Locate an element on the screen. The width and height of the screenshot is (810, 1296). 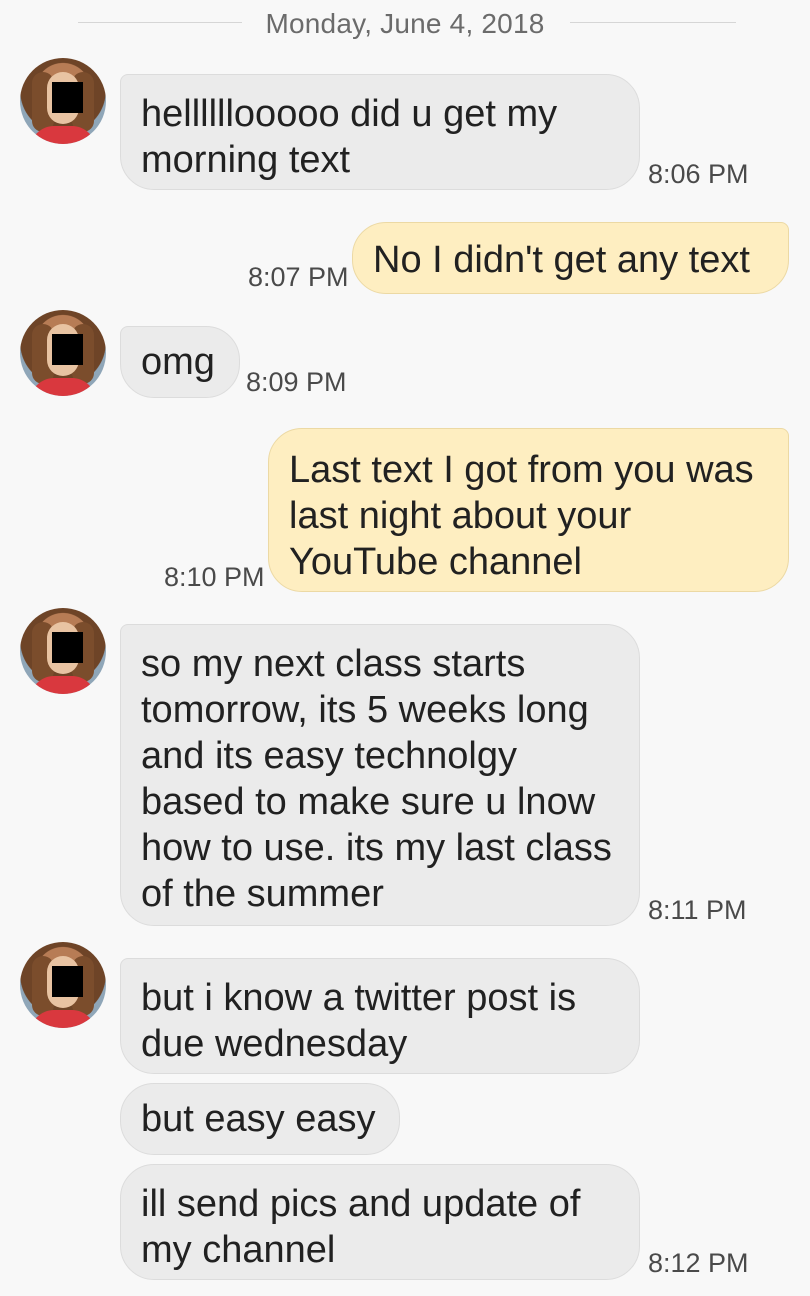
incoming-message: omg is located at coordinates (180, 362).